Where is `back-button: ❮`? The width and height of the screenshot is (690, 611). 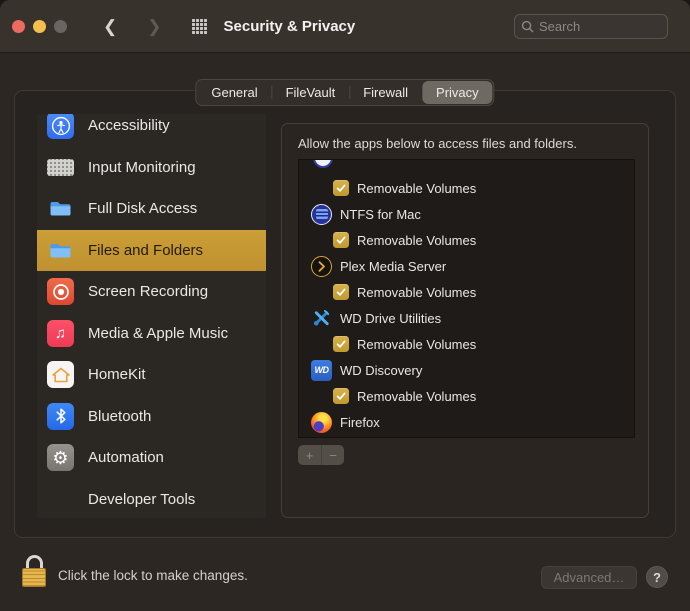
back-button: ❮ is located at coordinates (110, 26).